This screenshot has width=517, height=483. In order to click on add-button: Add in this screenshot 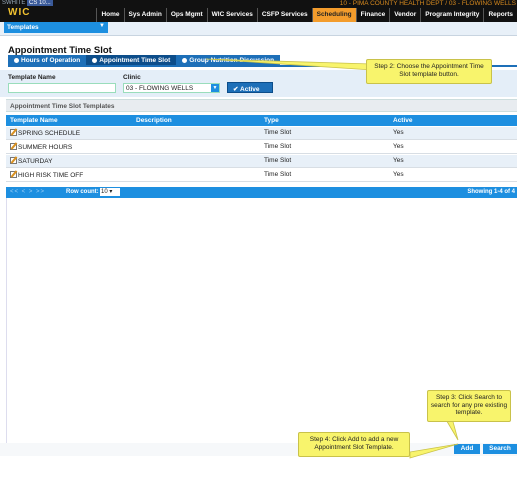, I will do `click(467, 449)`.